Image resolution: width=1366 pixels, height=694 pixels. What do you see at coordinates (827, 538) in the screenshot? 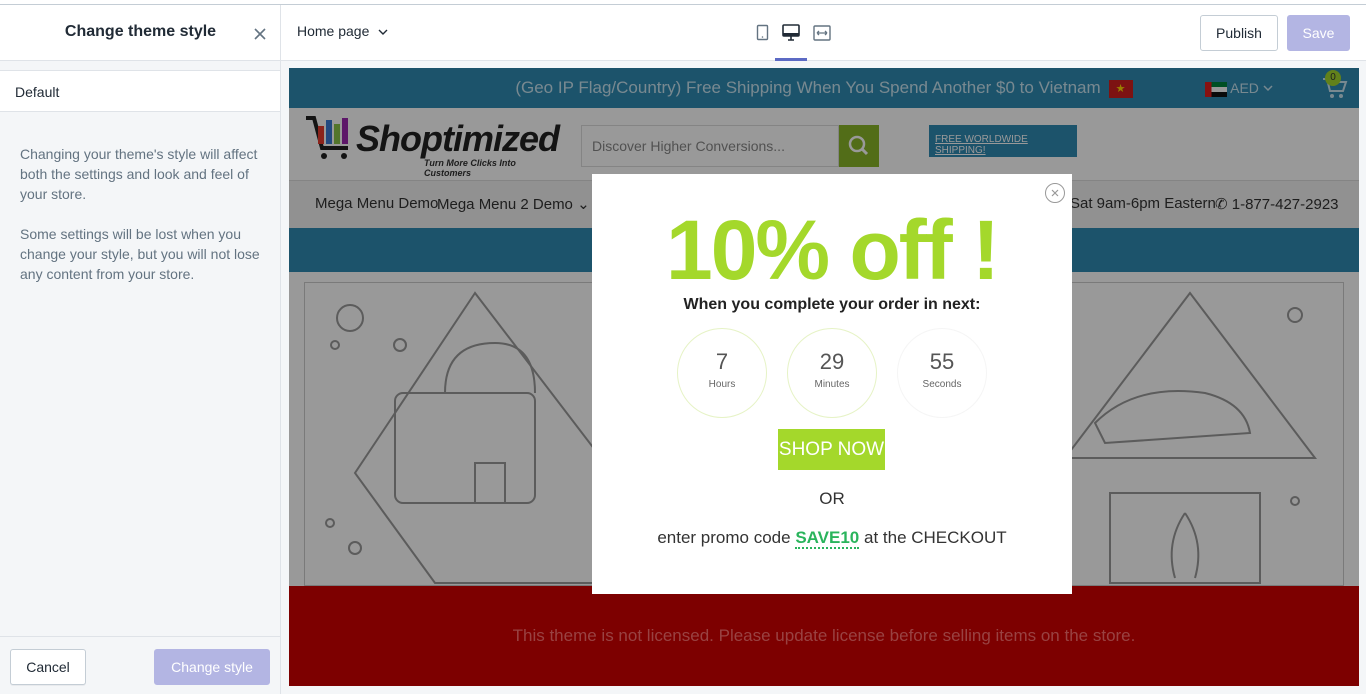
I see `promo-code: SAVE10` at bounding box center [827, 538].